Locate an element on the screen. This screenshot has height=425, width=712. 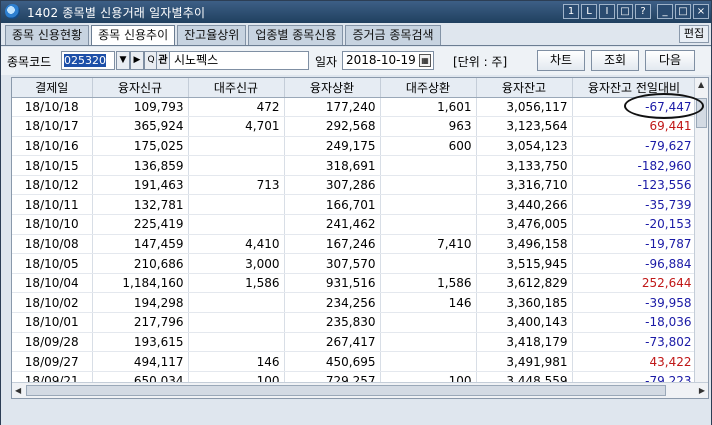
chart-button: 차트 is located at coordinates (561, 60).